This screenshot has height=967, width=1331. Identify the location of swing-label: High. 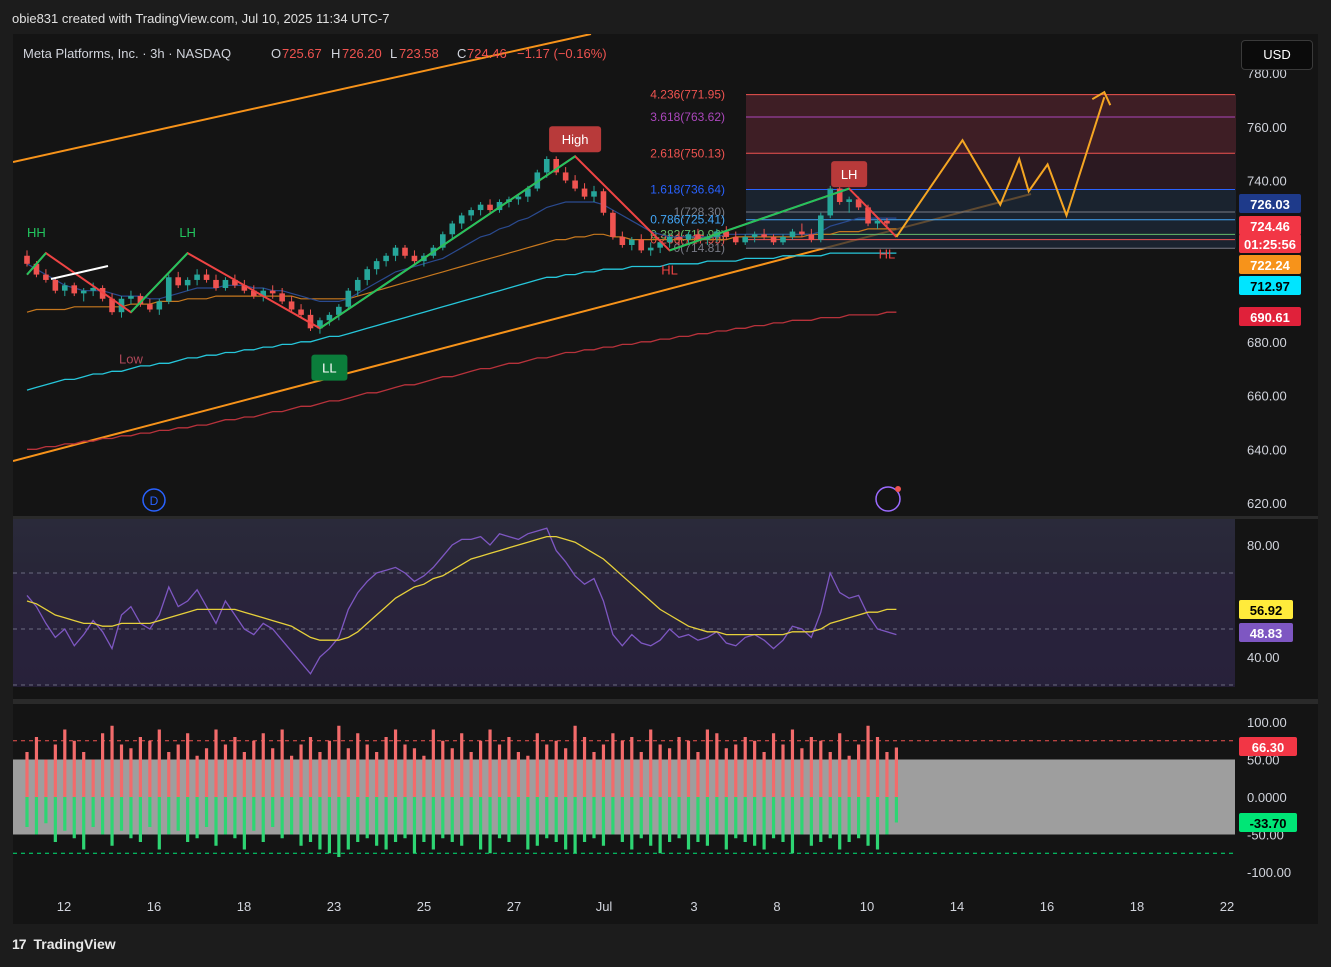
(575, 139).